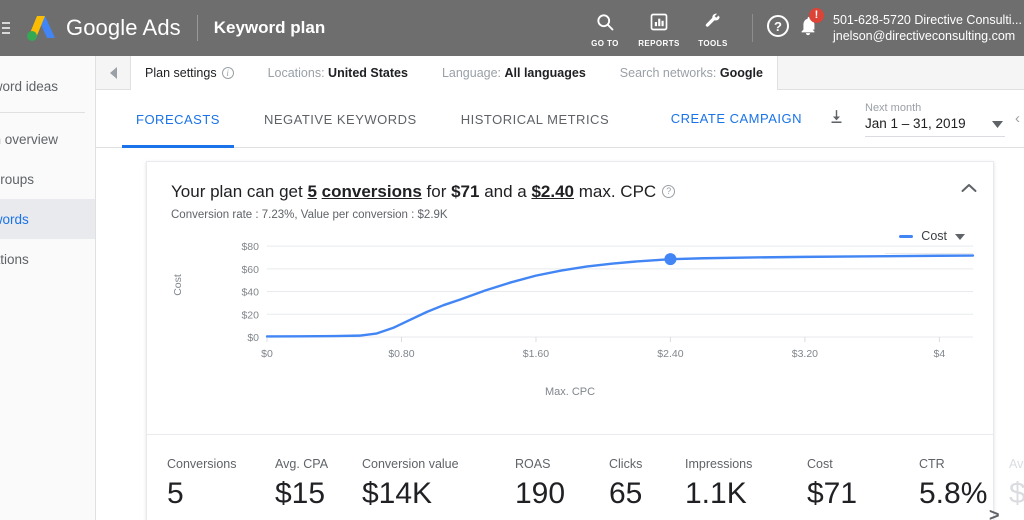 This screenshot has height=520, width=1024. What do you see at coordinates (915, 123) in the screenshot?
I see `date-range-value: Jan 1 – 31, 2019` at bounding box center [915, 123].